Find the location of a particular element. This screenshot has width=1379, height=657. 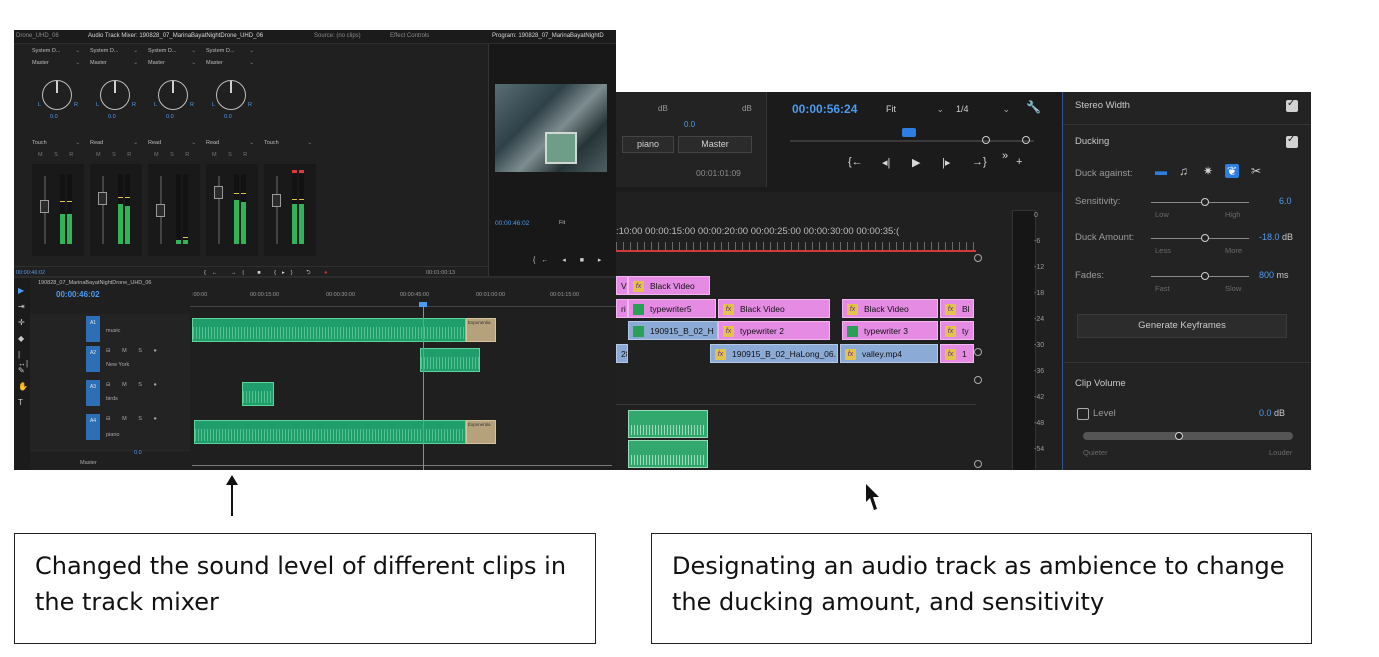

track-target-a3: A3 is located at coordinates (93, 393).